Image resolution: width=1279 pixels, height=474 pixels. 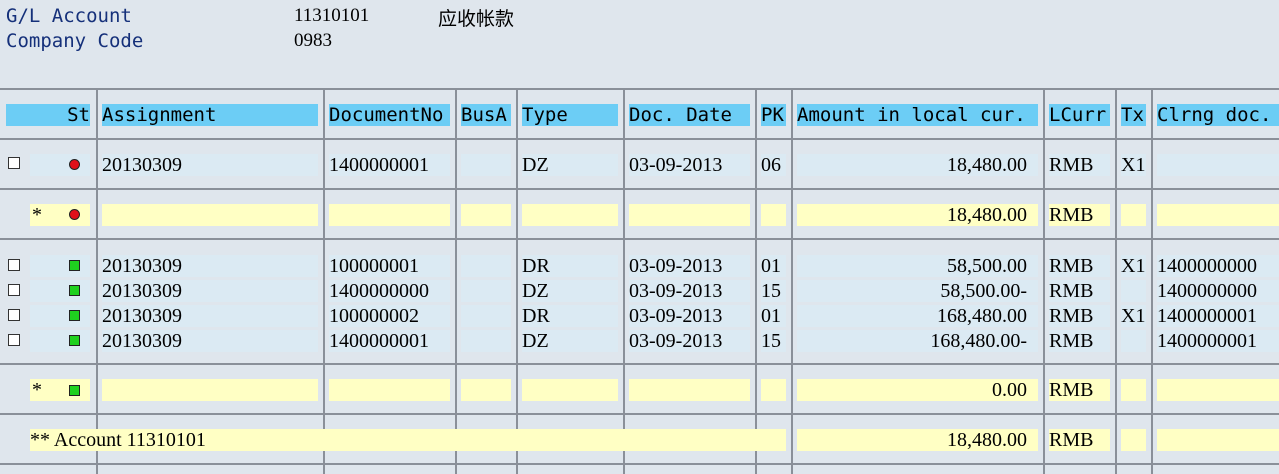 What do you see at coordinates (1079, 115) in the screenshot?
I see `column-header-local-currency: LCurr` at bounding box center [1079, 115].